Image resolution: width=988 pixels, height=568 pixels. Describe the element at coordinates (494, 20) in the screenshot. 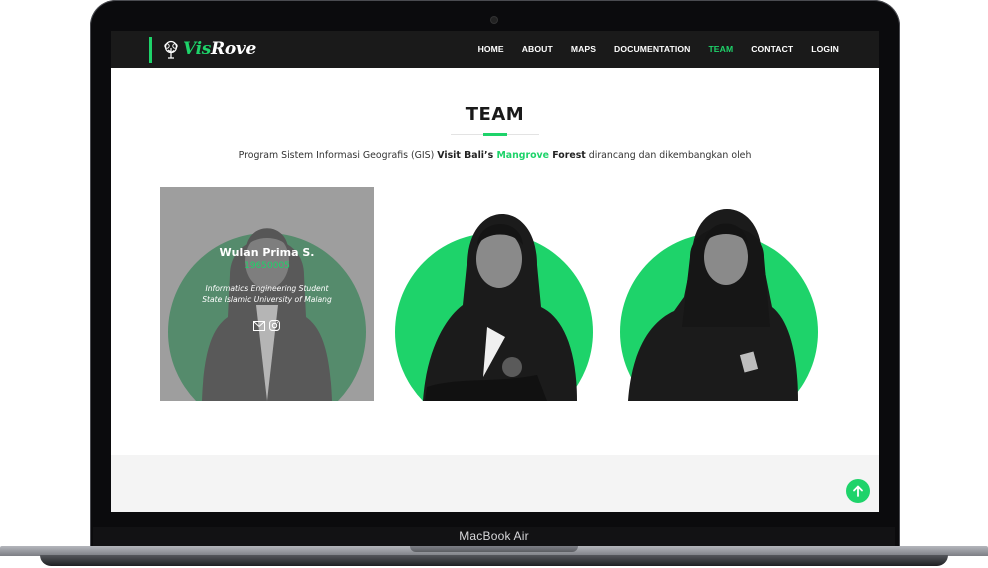

I see `camera-icon` at that location.